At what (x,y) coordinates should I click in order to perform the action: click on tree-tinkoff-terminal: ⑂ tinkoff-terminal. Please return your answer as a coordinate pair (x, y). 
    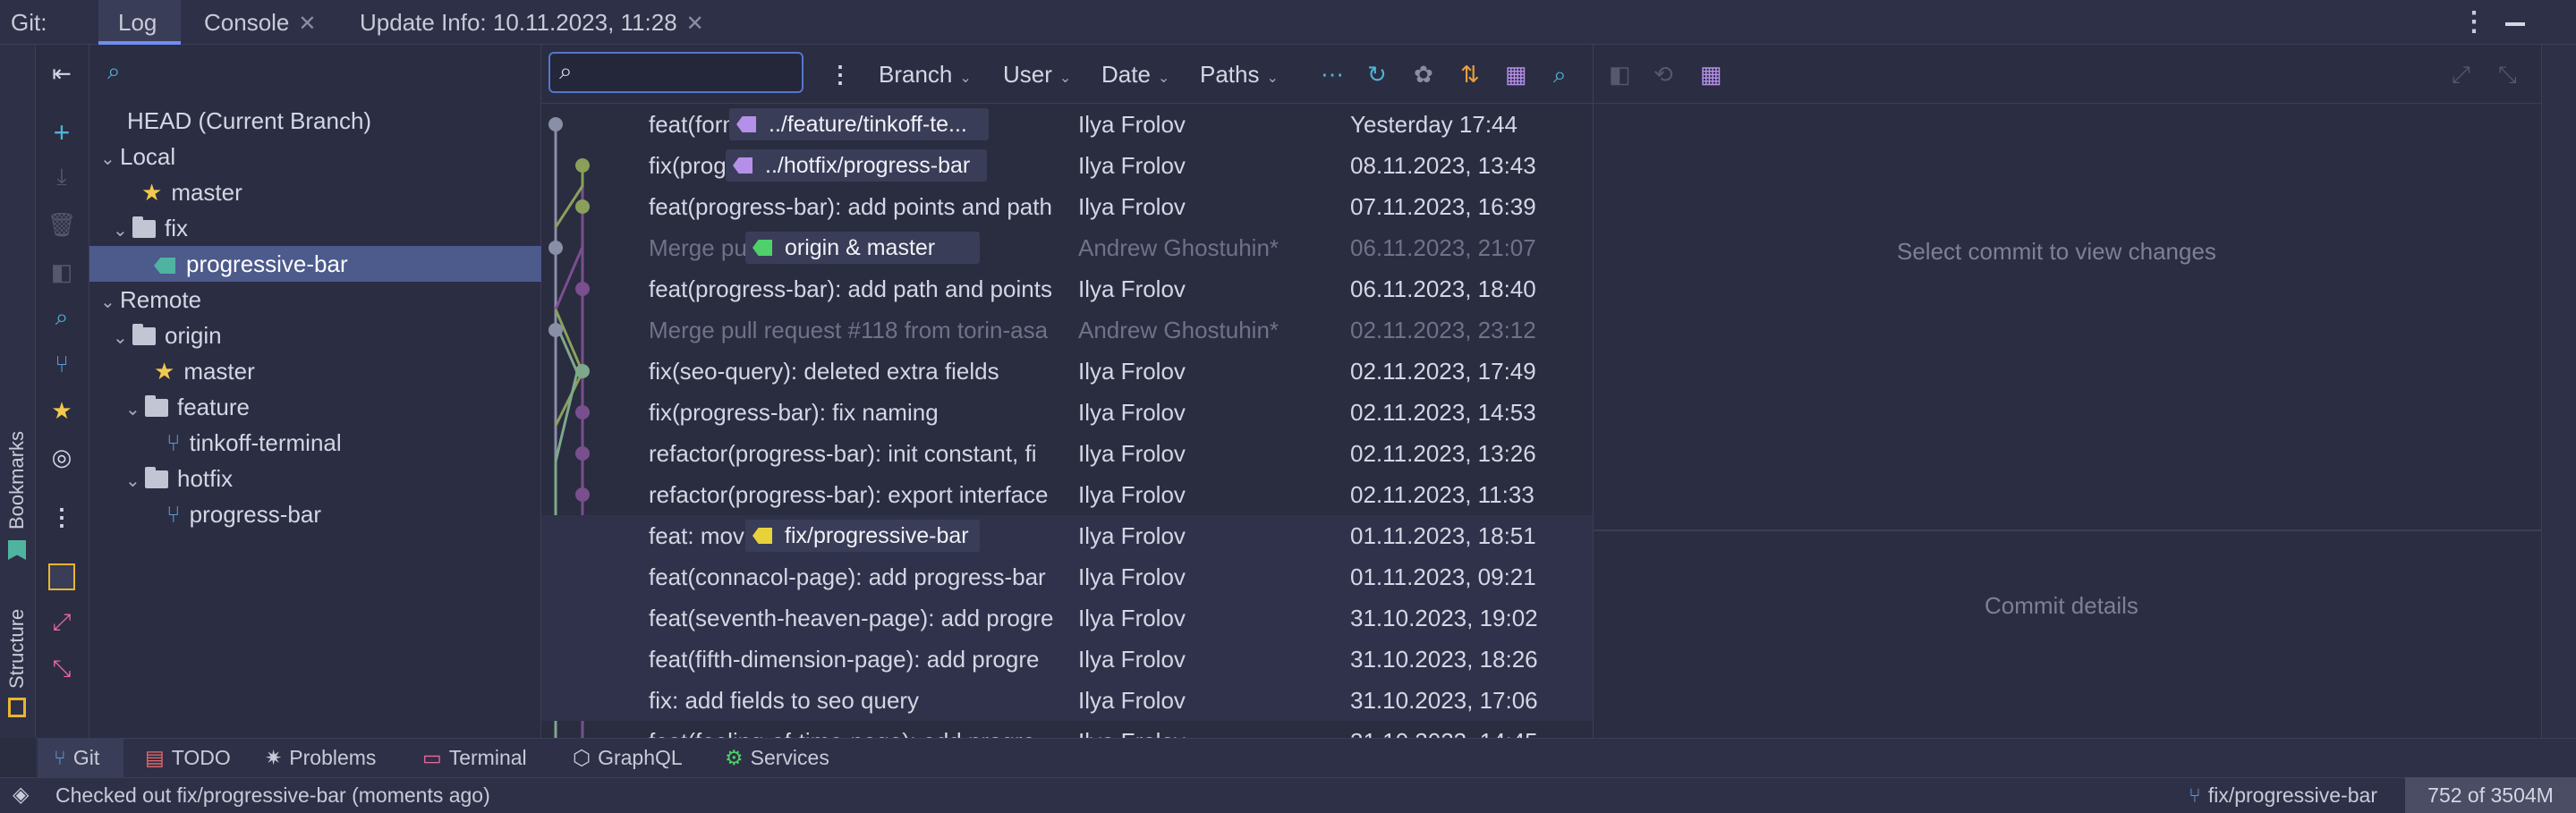
    Looking at the image, I should click on (254, 443).